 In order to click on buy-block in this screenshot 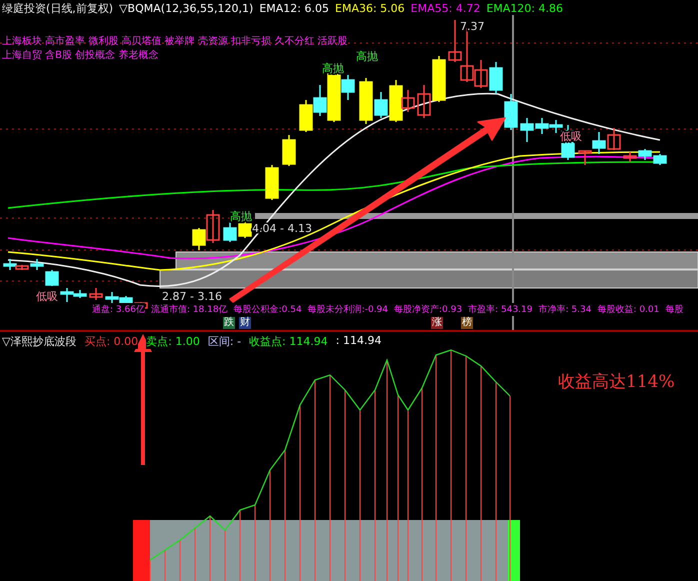, I will do `click(141, 550)`.